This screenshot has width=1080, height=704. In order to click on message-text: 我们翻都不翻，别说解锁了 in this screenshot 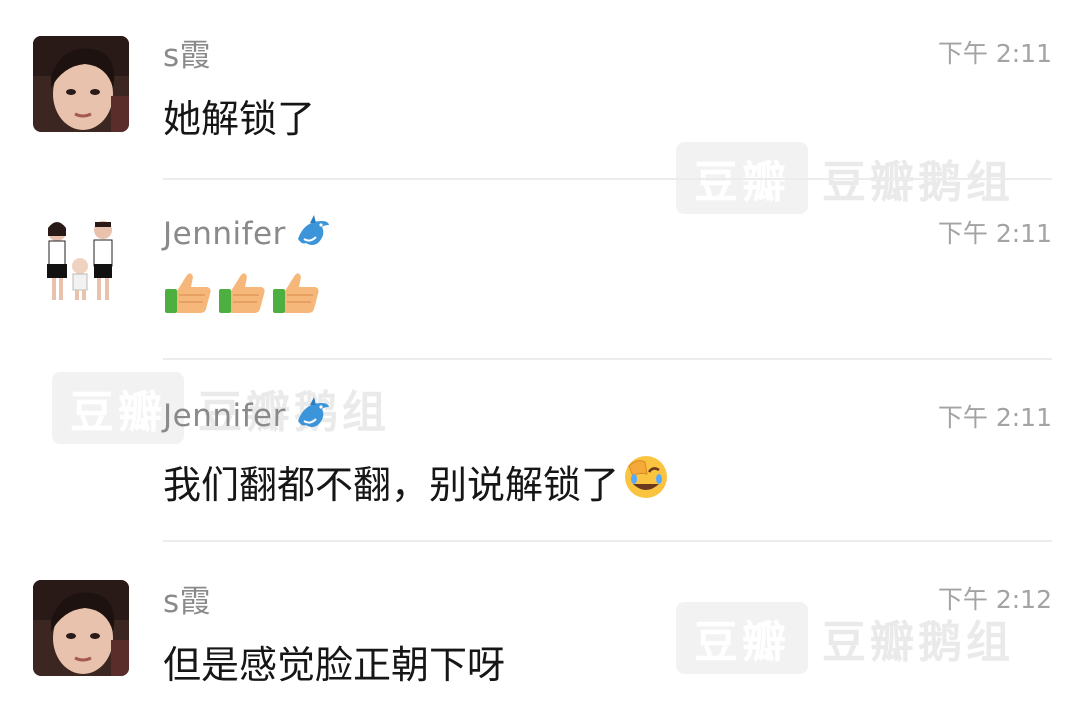, I will do `click(391, 484)`.